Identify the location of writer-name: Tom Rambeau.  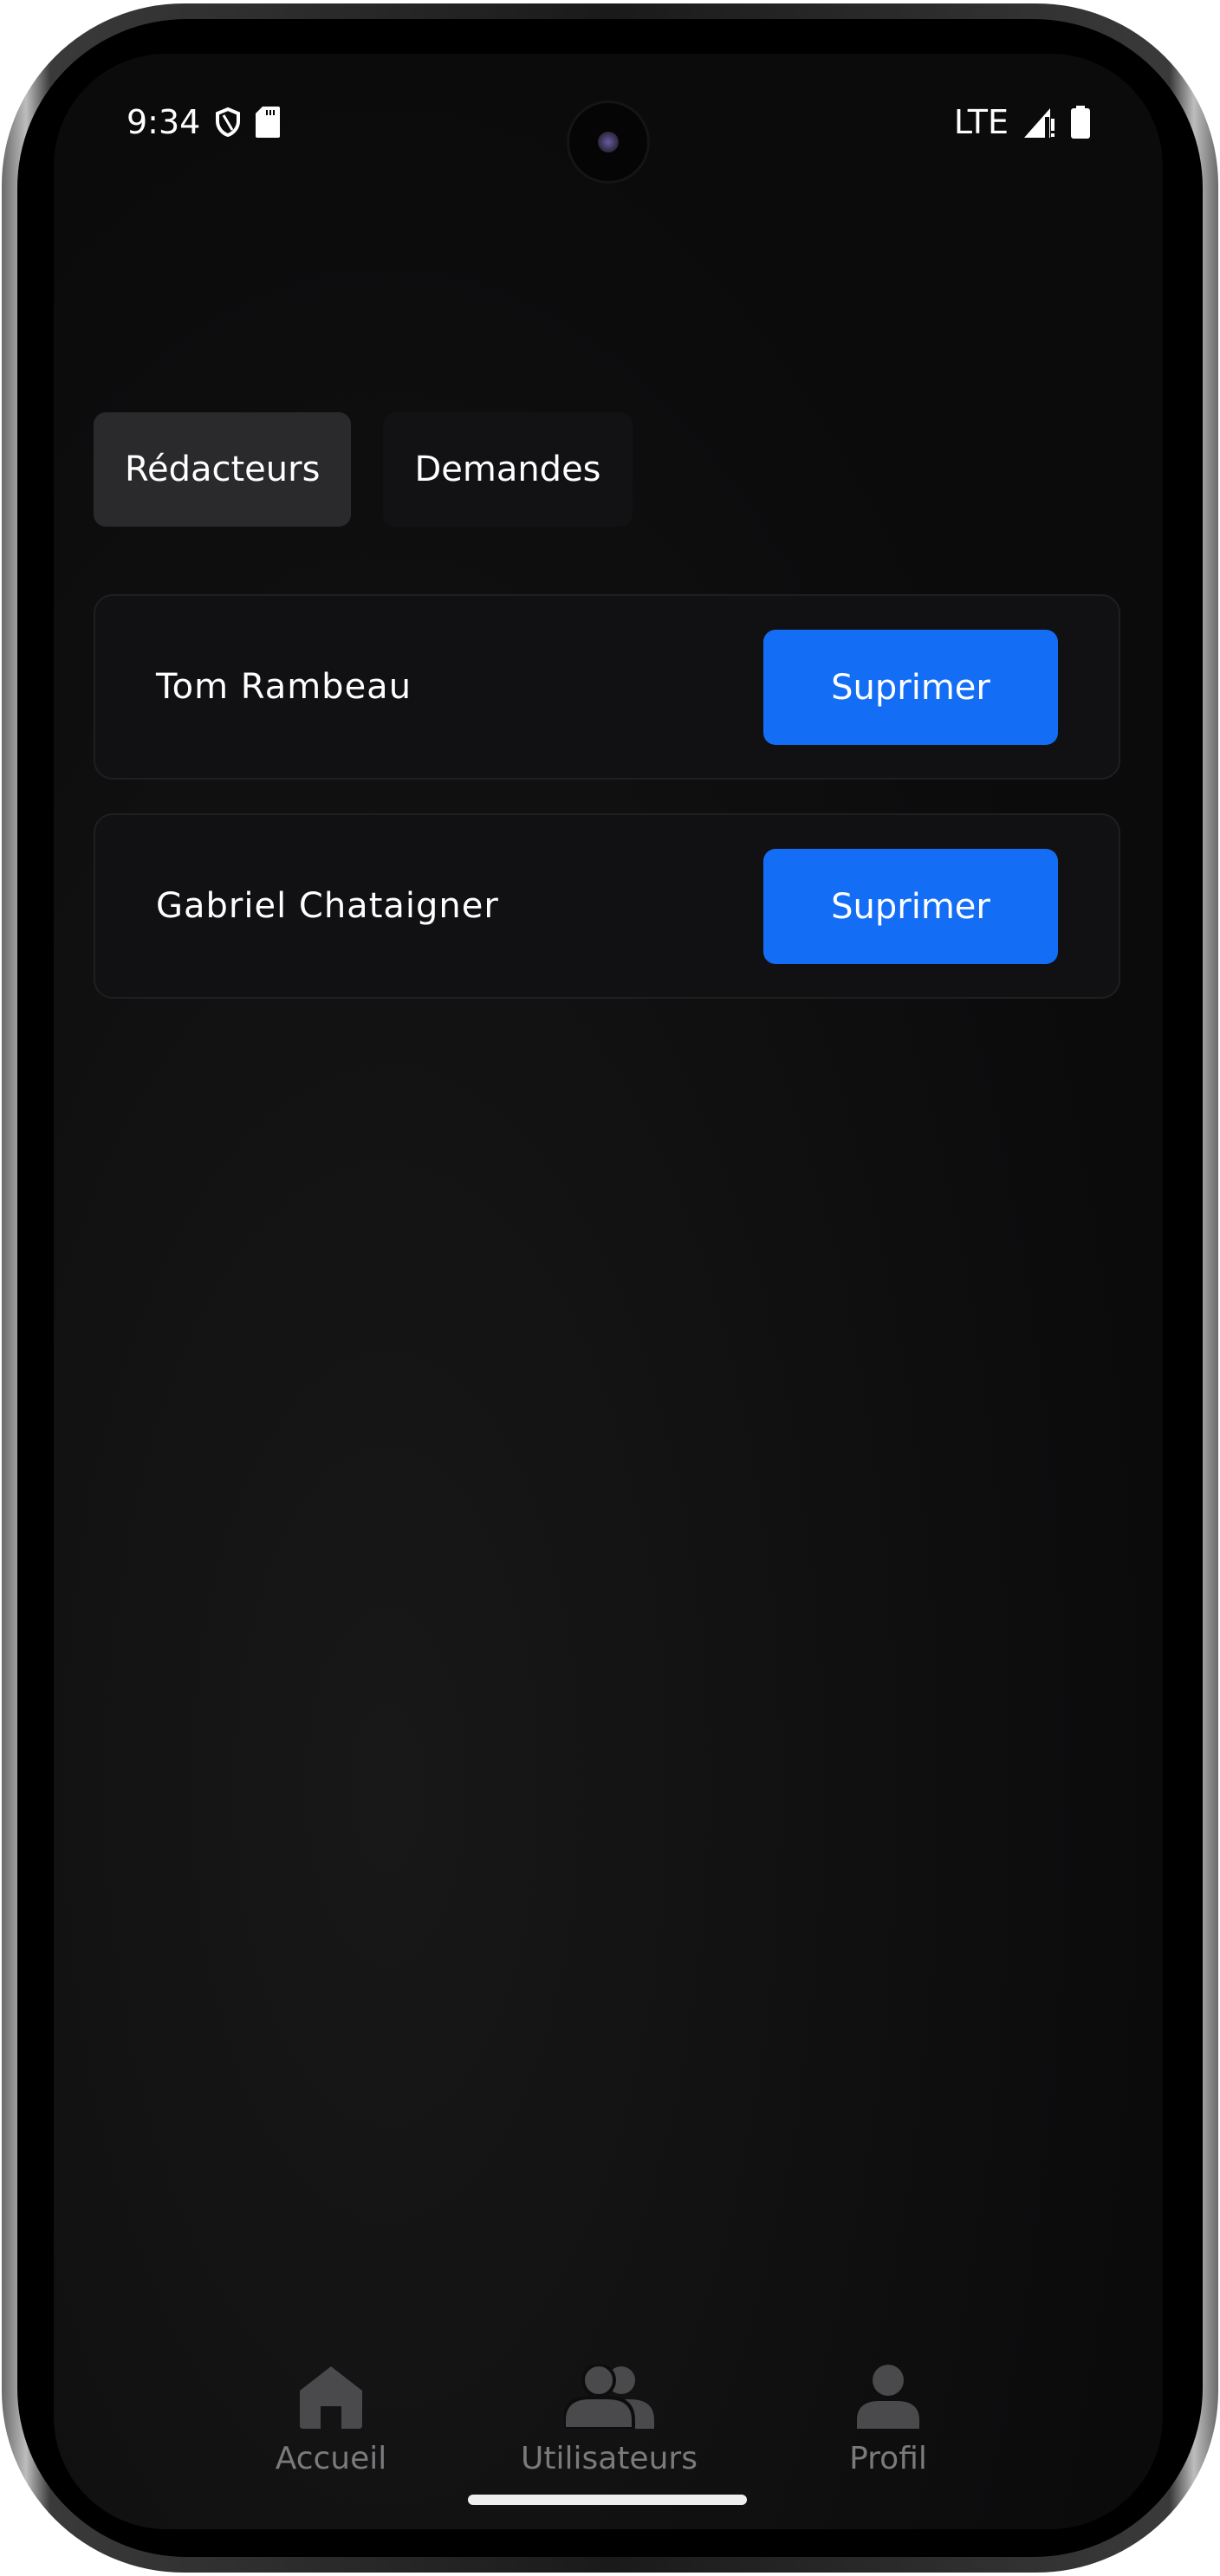
(284, 687).